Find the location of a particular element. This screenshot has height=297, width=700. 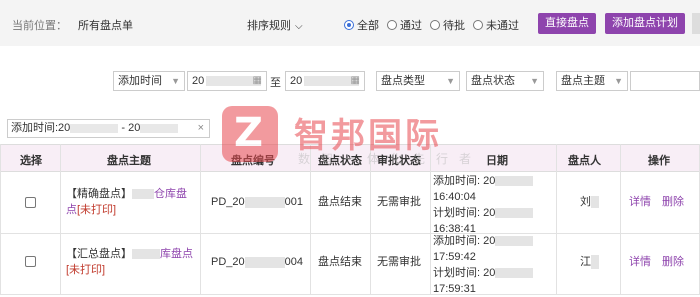

breadcrumb-label: 当前位置： is located at coordinates (39, 26).